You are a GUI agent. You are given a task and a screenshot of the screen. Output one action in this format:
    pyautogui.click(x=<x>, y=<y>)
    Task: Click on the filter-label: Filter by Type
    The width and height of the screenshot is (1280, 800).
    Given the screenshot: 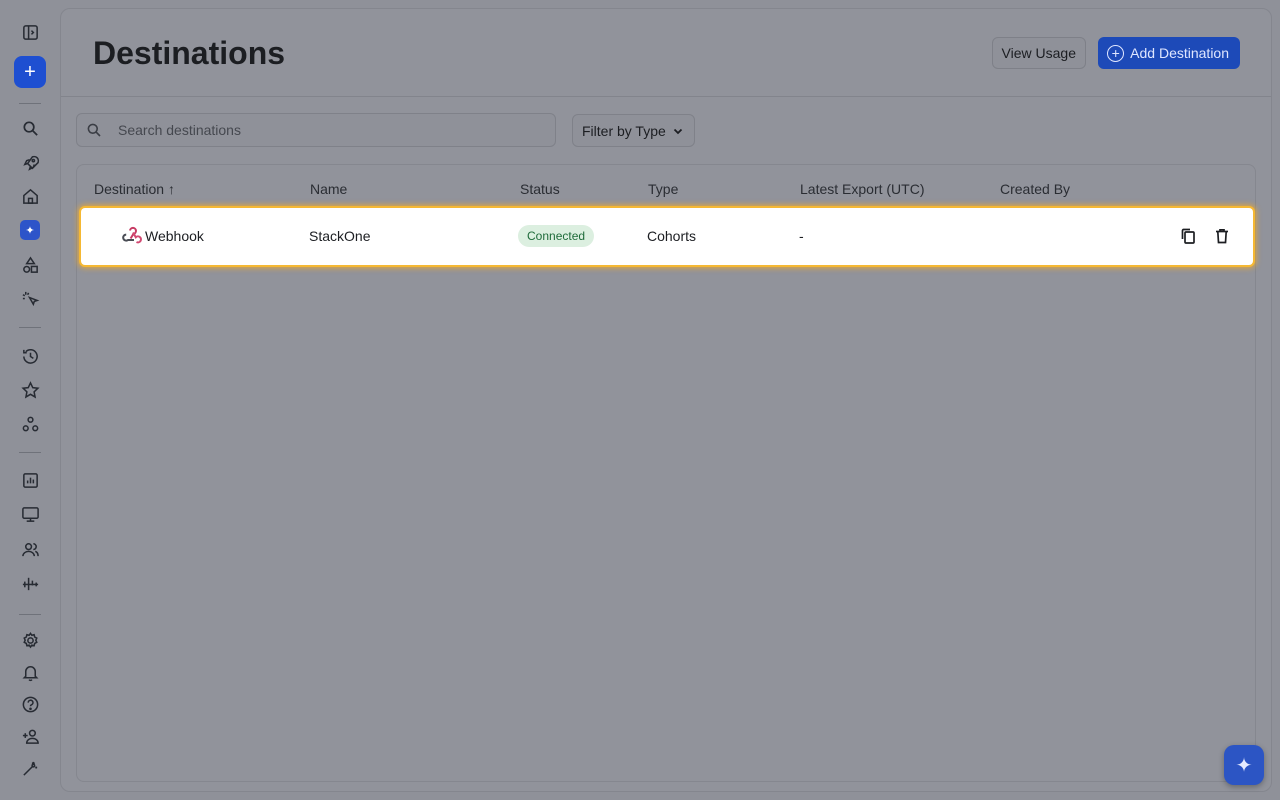 What is the action you would take?
    pyautogui.click(x=624, y=130)
    